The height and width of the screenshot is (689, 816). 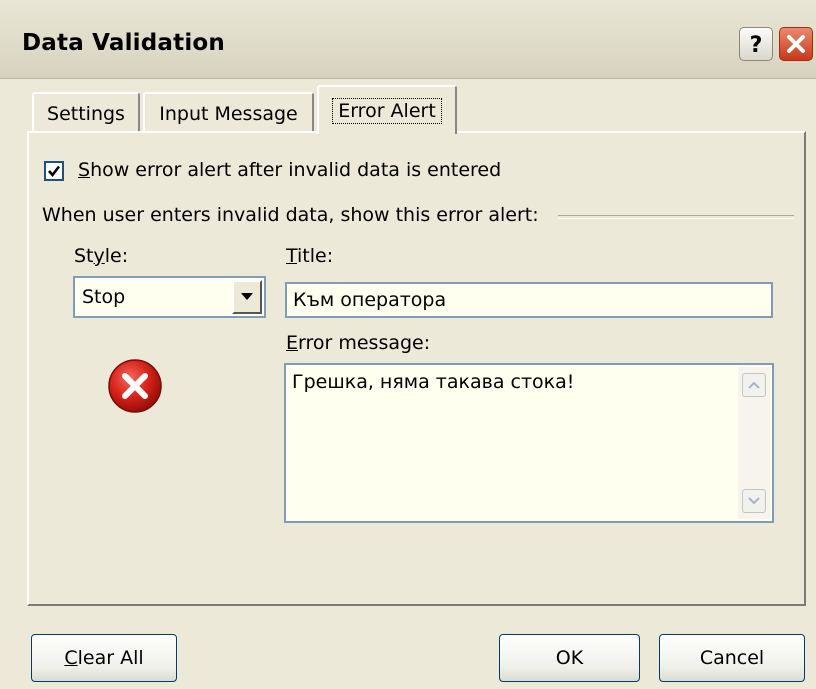 I want to click on show-error-alert-checkbox, so click(x=54, y=171).